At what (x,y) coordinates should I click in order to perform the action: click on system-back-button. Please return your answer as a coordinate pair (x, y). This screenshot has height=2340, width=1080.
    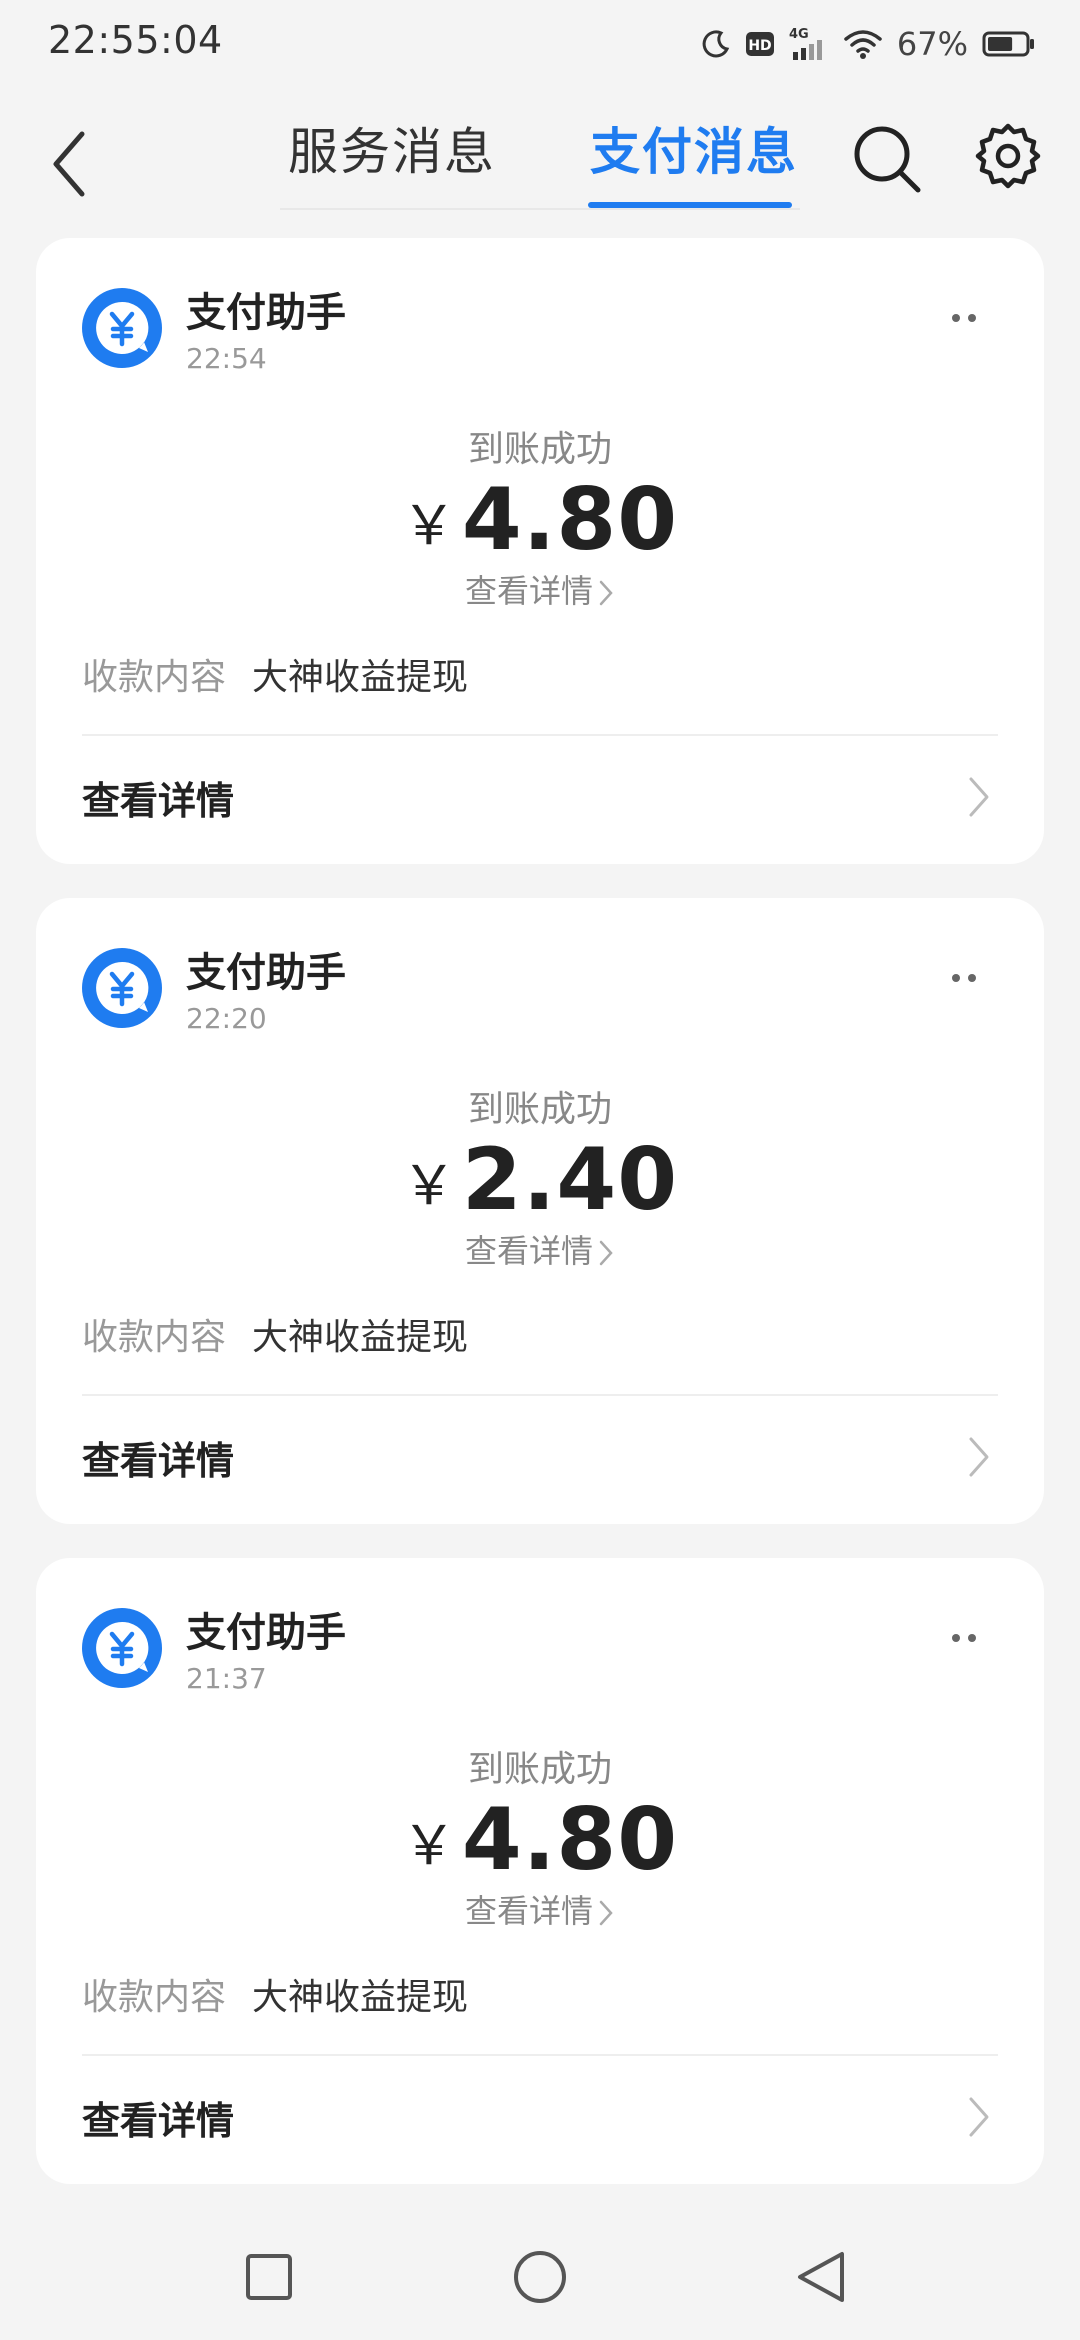
    Looking at the image, I should click on (821, 2277).